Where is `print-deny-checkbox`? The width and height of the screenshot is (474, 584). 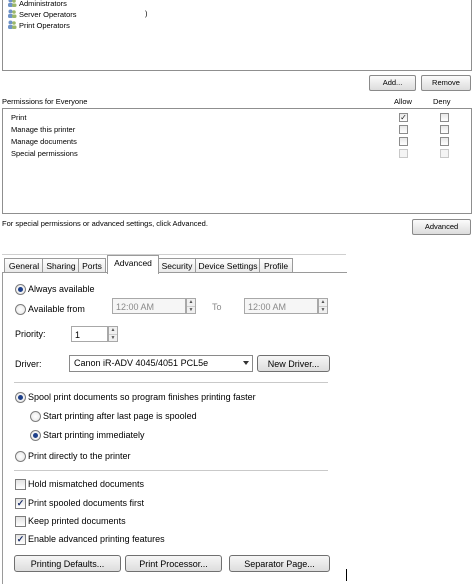 print-deny-checkbox is located at coordinates (444, 117).